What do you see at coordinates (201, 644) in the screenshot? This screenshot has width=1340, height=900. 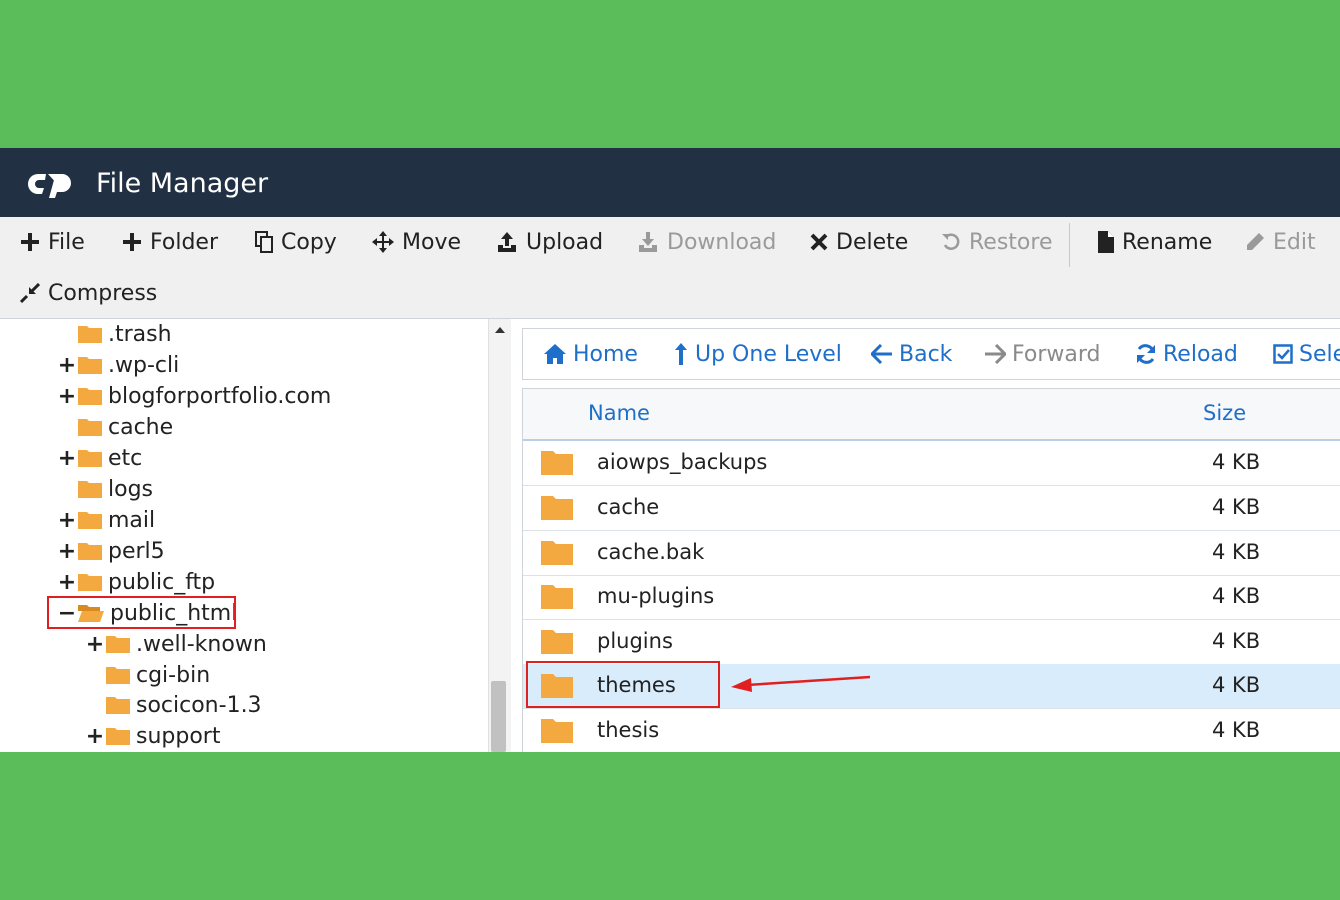 I see `tree-item-label: .well-known` at bounding box center [201, 644].